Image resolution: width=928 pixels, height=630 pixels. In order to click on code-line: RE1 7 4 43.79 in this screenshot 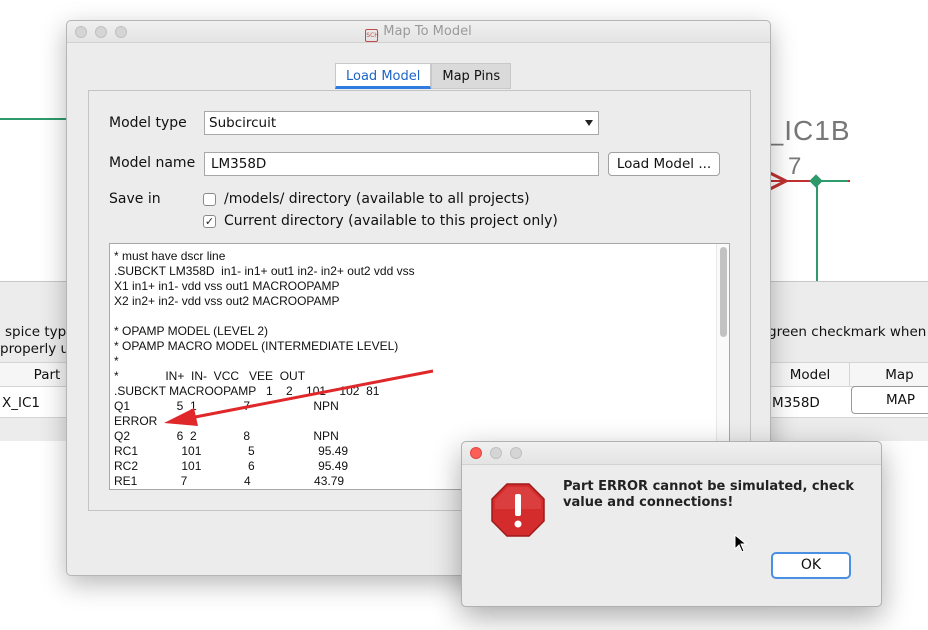, I will do `click(229, 481)`.